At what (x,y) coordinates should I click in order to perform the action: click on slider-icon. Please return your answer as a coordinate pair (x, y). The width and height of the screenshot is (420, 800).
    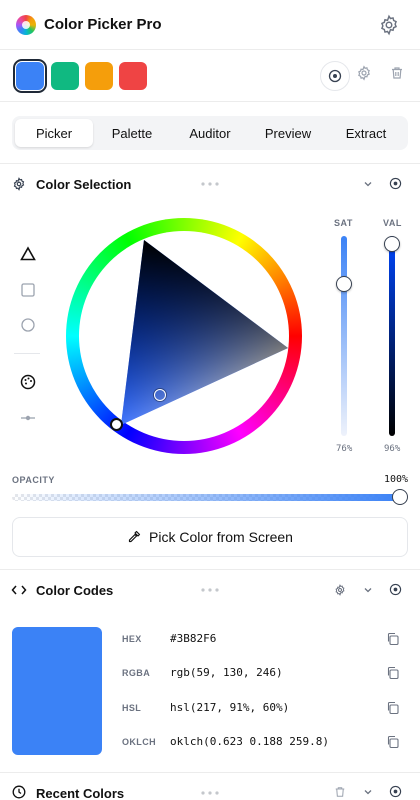
    Looking at the image, I should click on (28, 418).